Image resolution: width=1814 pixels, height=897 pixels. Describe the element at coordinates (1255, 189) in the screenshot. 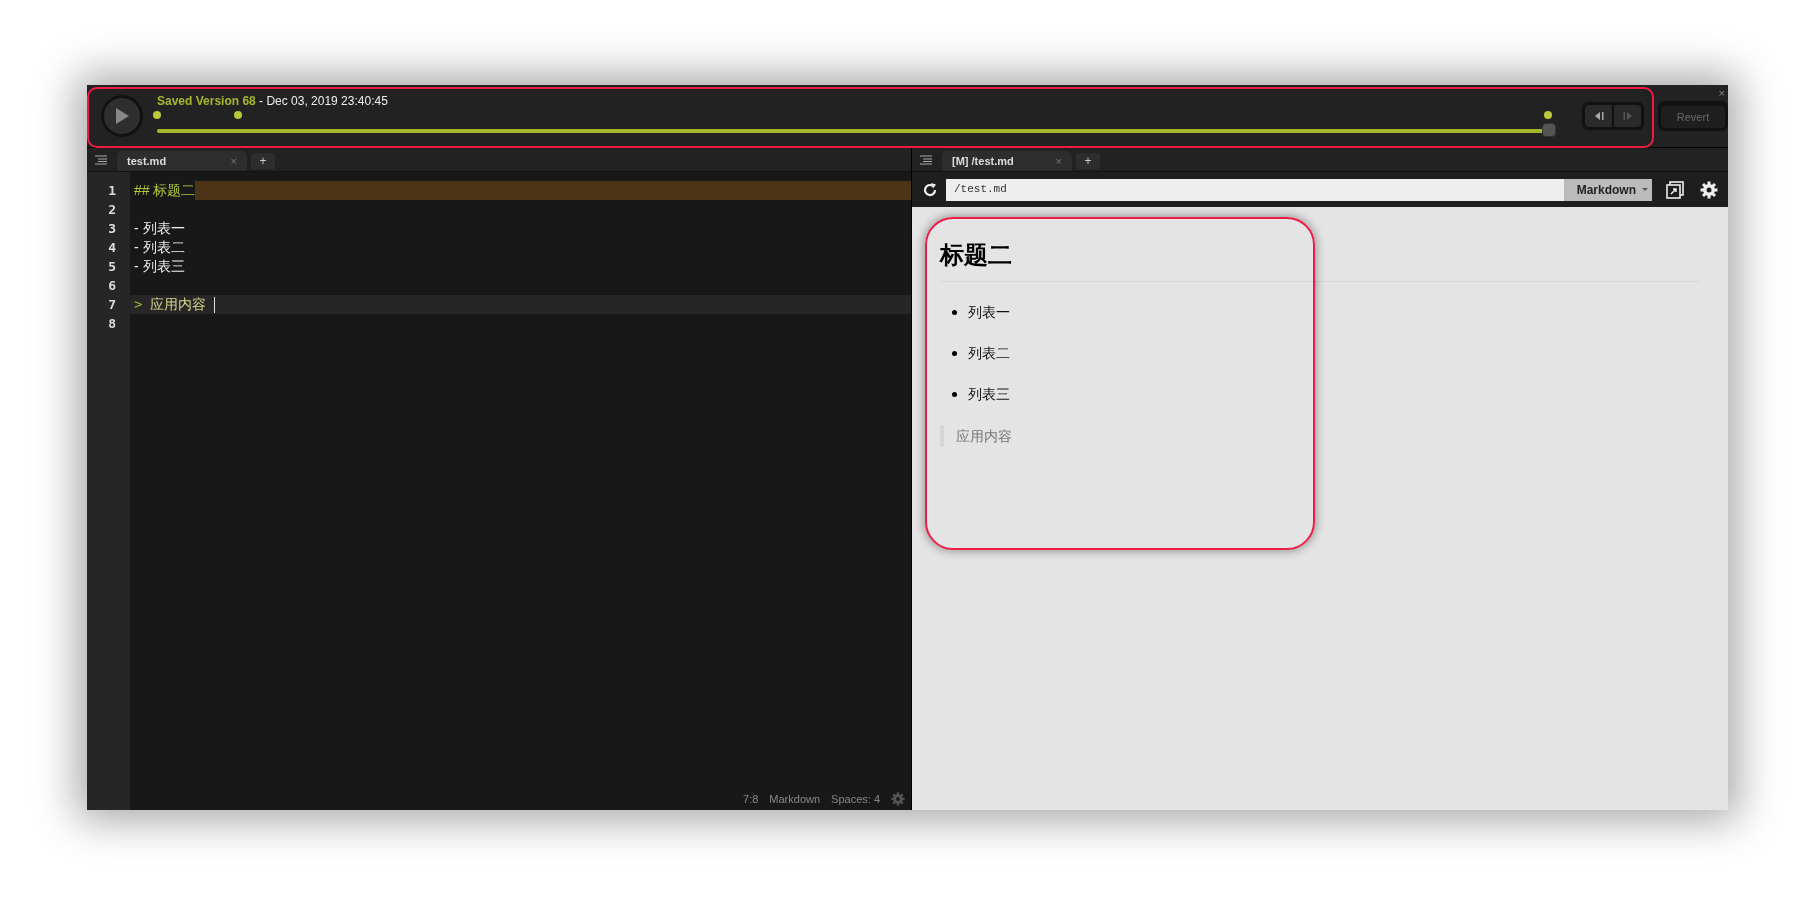

I see `url-field: /test.md` at that location.